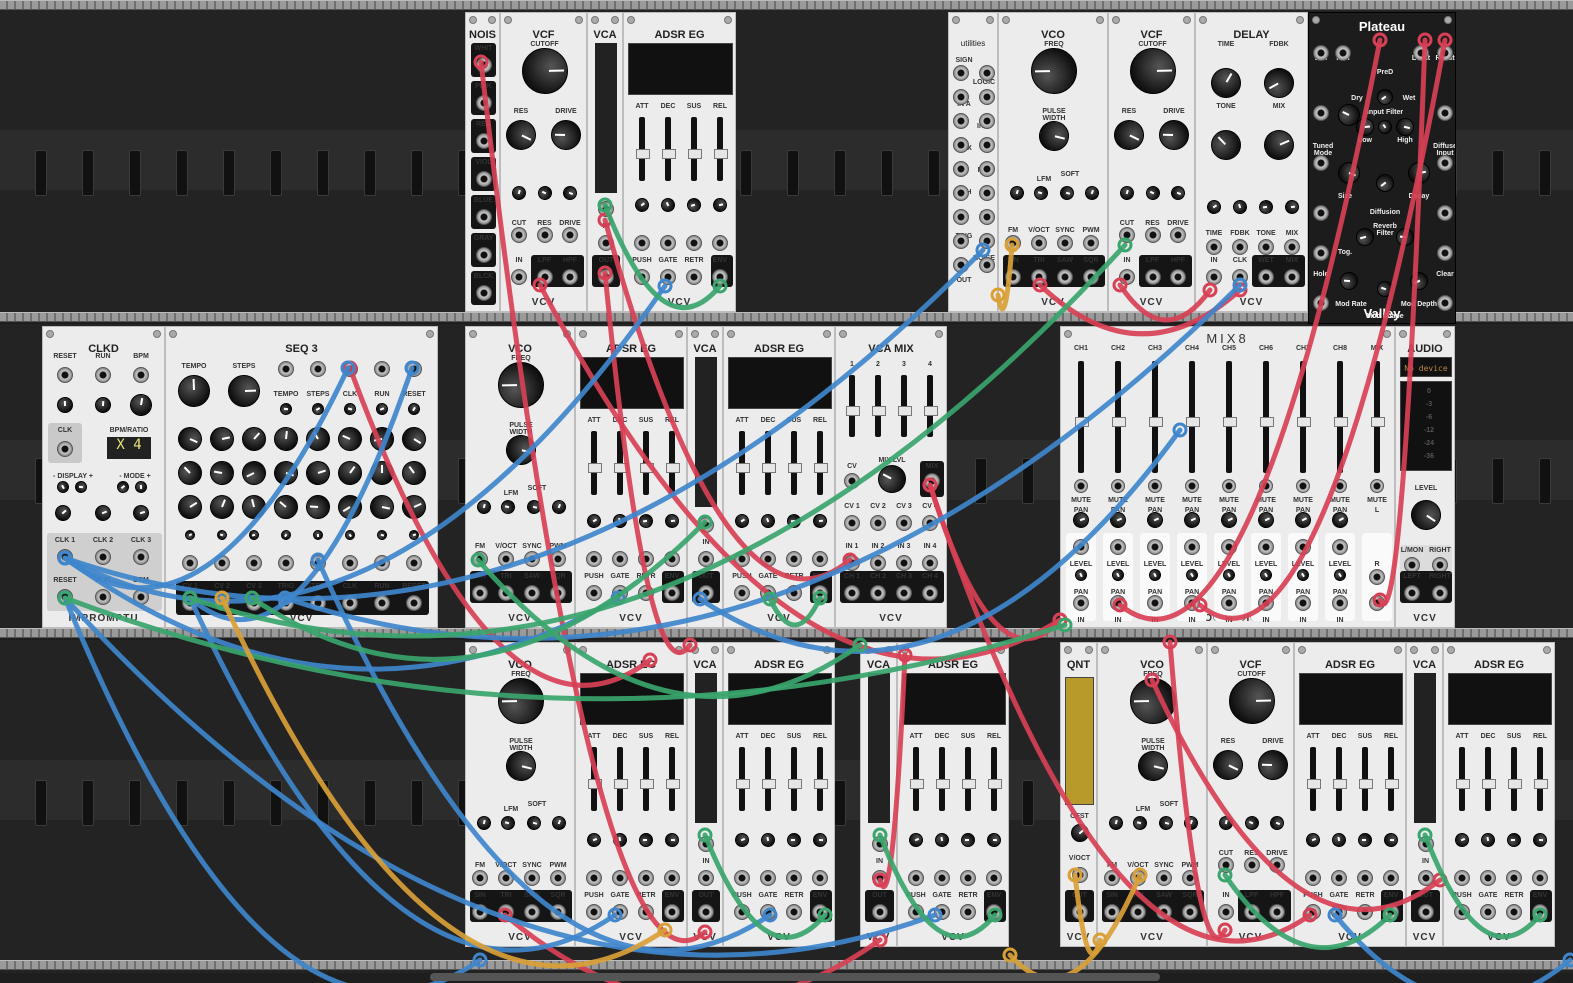 The height and width of the screenshot is (983, 1573). I want to click on module-adsr3: ADSR EG VCV ATT DEC SUS REL PUSH GATE RETR ENV, so click(779, 477).